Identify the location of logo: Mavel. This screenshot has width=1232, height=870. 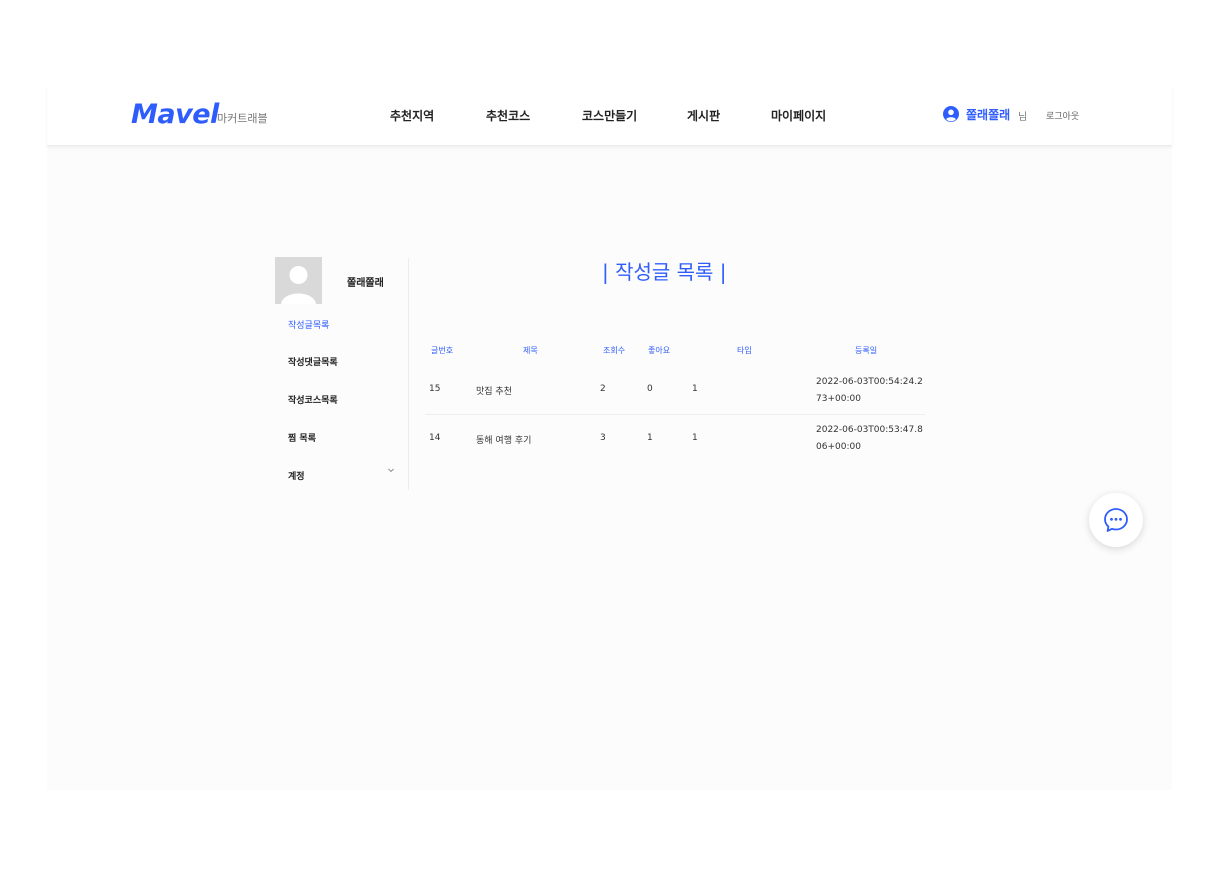
(175, 114).